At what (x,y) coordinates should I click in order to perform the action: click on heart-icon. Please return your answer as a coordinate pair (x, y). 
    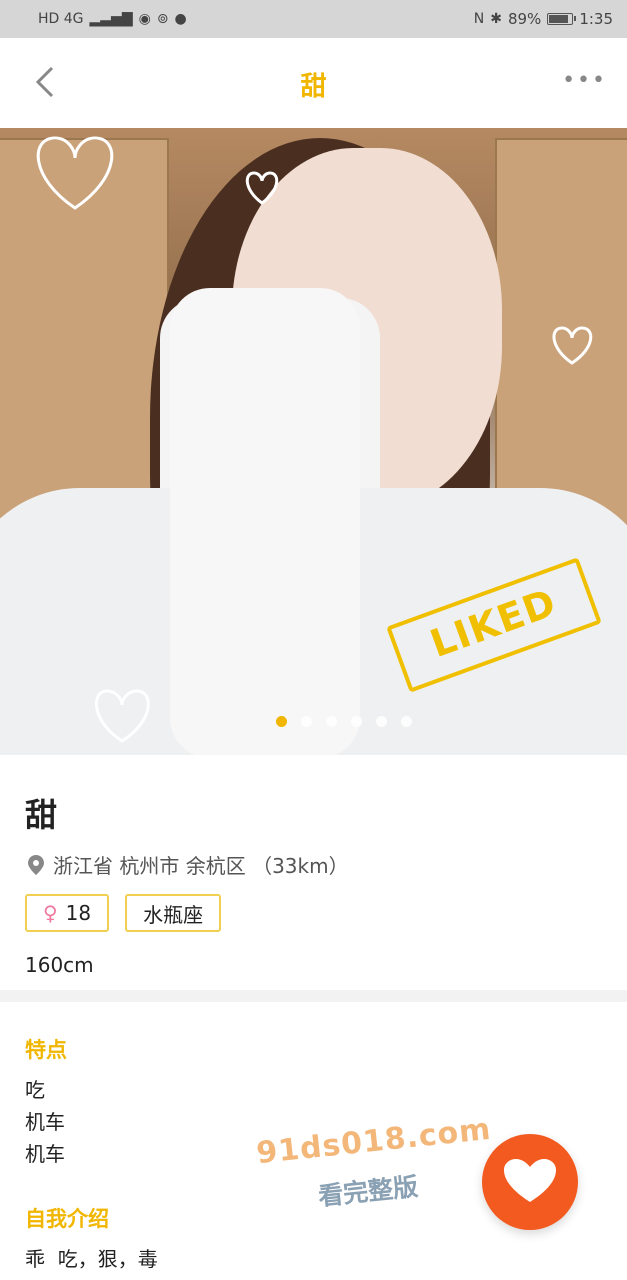
    Looking at the image, I should click on (530, 1180).